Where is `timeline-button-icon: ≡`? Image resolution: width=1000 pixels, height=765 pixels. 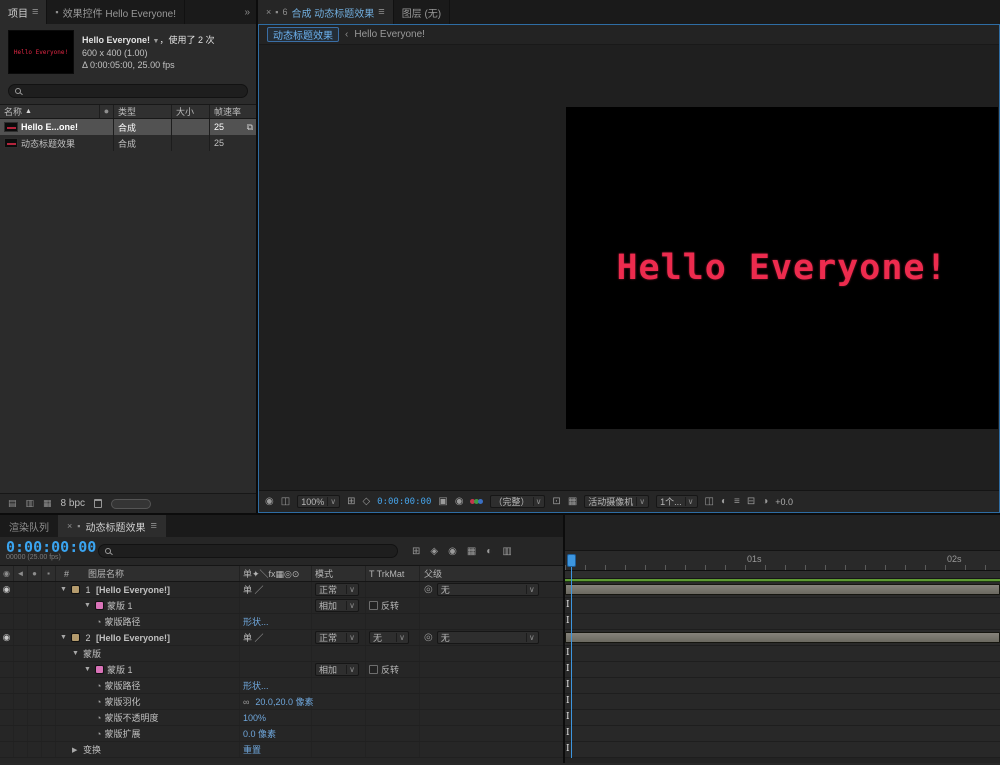 timeline-button-icon: ≡ is located at coordinates (737, 501).